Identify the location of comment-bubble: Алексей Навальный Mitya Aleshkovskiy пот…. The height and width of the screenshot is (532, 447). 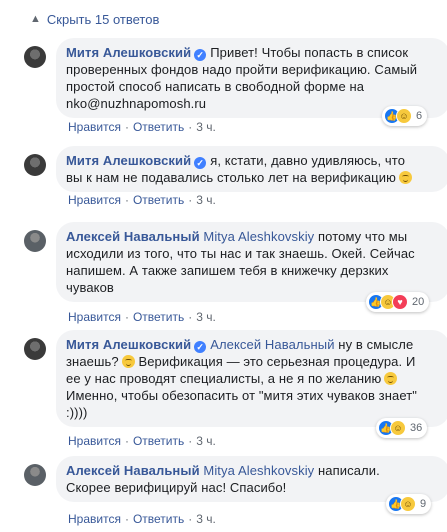
(251, 262).